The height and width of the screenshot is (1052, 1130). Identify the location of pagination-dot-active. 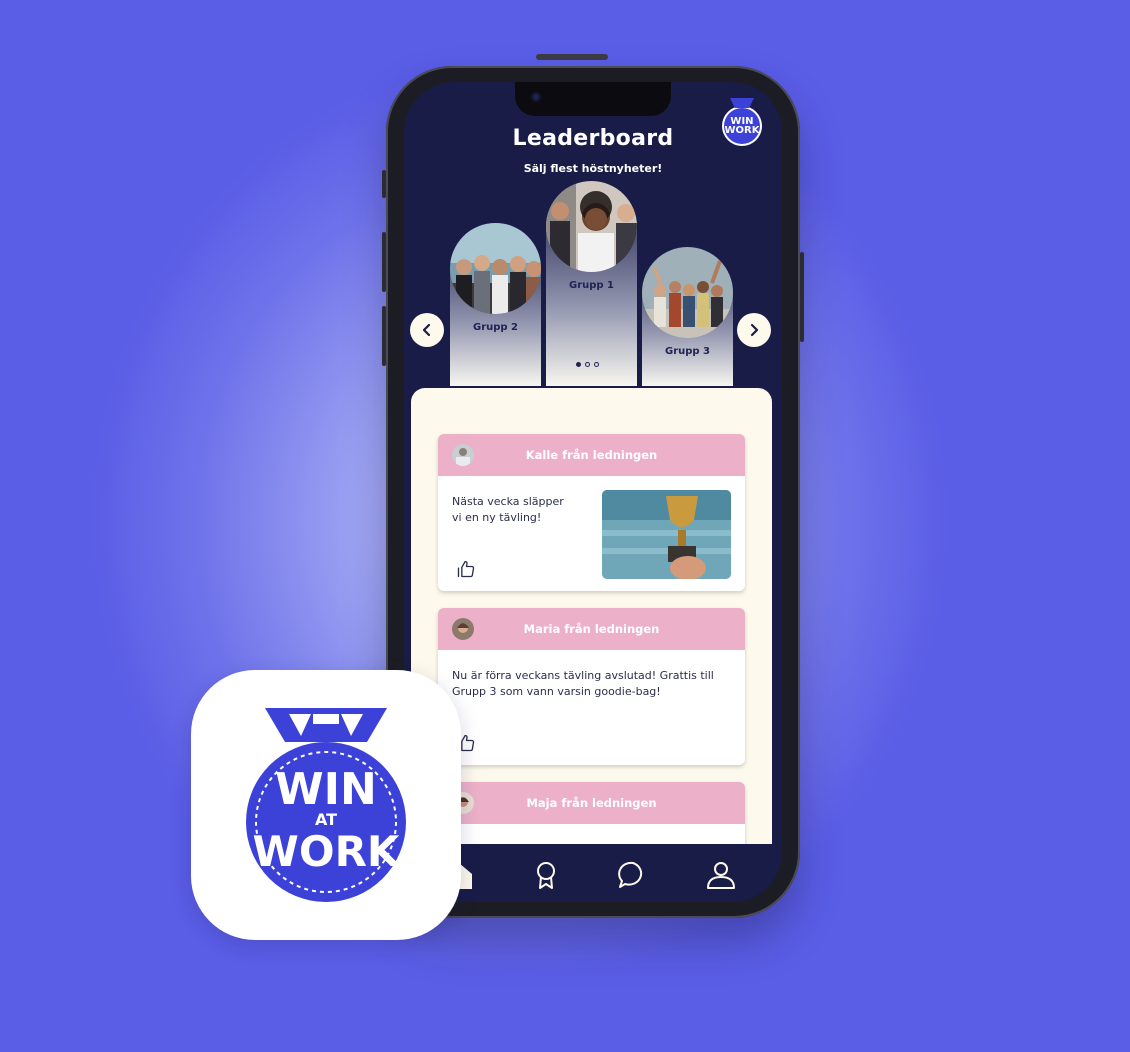
(578, 364).